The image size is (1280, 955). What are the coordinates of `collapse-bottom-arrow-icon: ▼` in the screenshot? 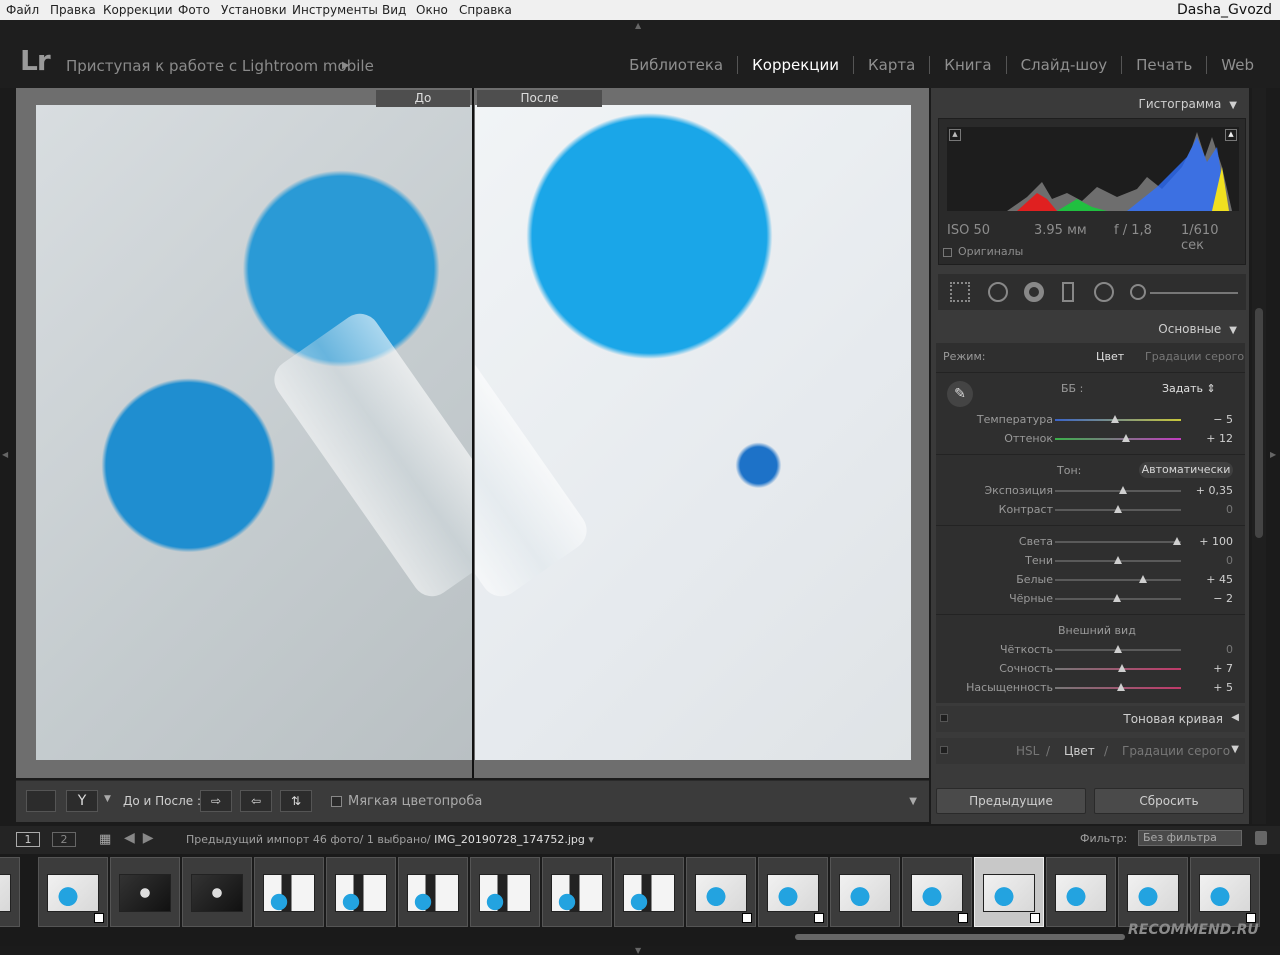 It's located at (638, 950).